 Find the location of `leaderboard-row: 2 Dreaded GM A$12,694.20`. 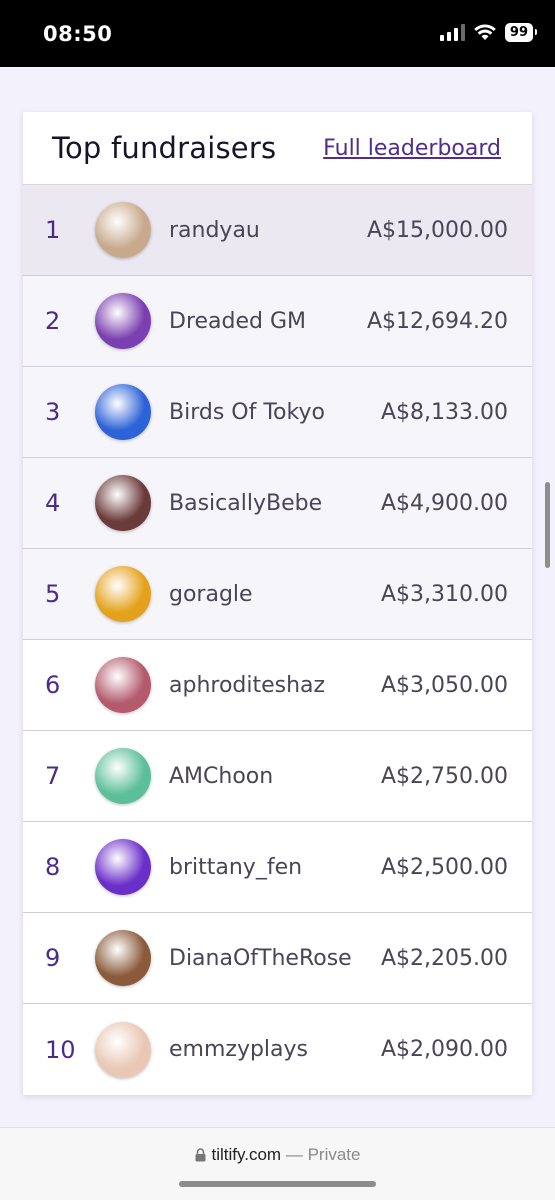

leaderboard-row: 2 Dreaded GM A$12,694.20 is located at coordinates (277, 321).